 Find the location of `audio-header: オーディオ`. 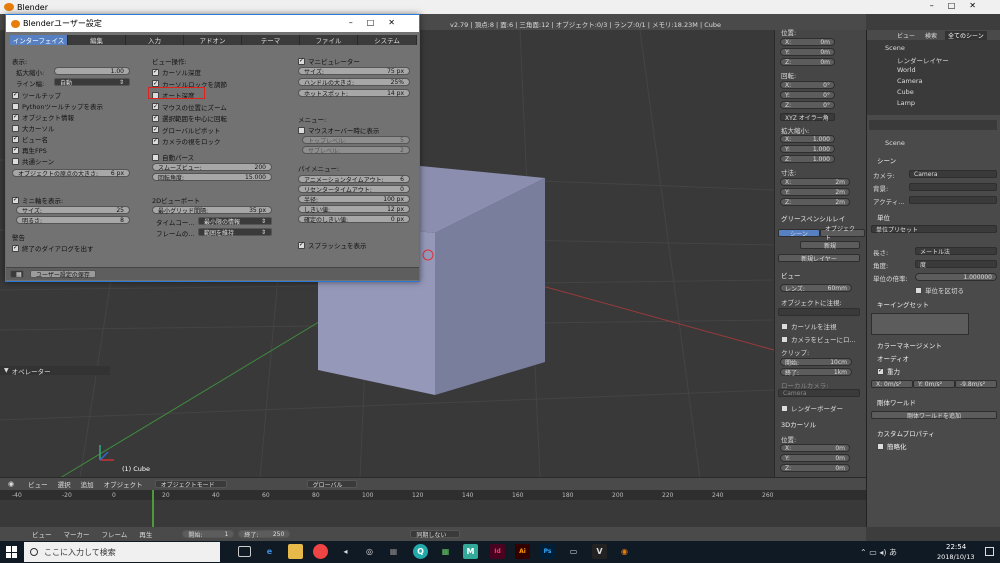

audio-header: オーディオ is located at coordinates (893, 358).